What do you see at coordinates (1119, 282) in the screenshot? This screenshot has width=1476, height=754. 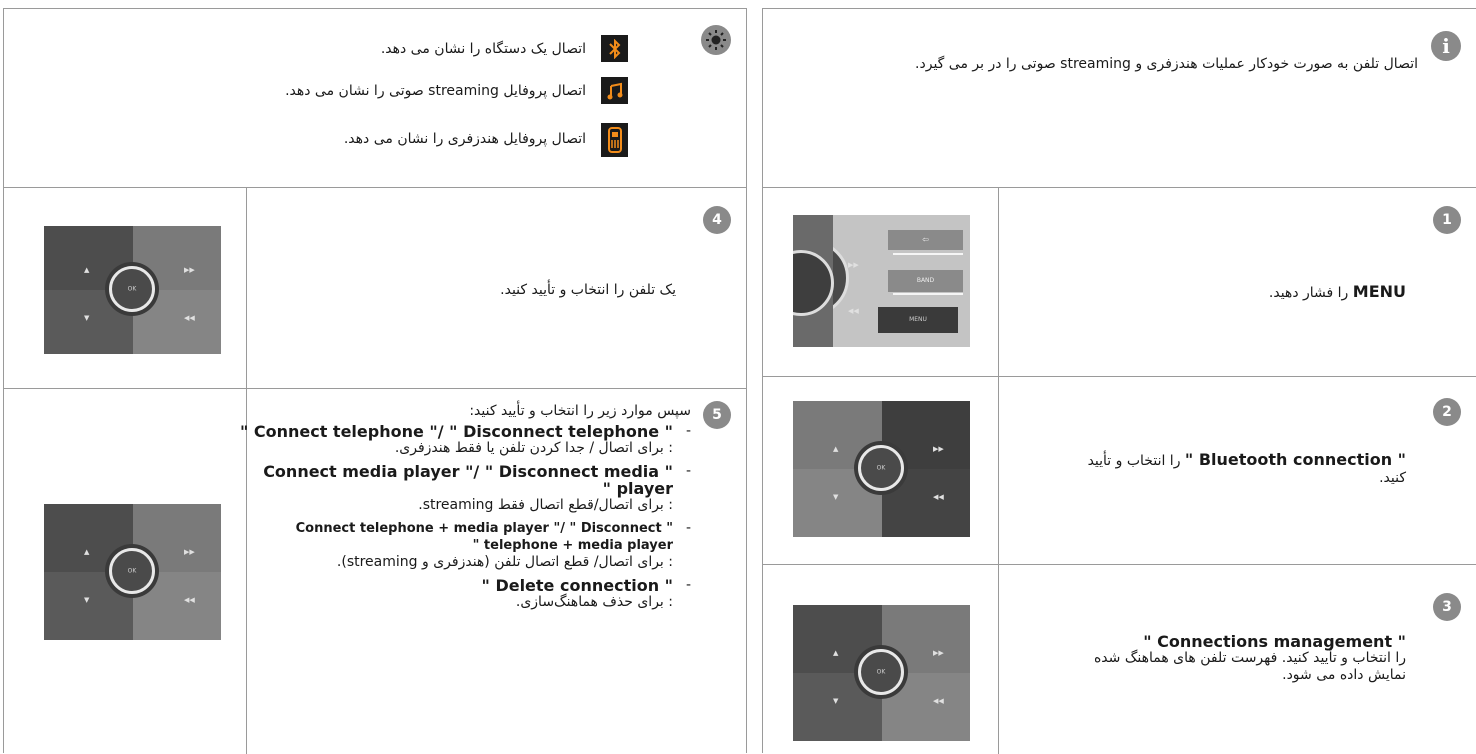 I see `step-1-section: 1 MENU را فشار دهید. ▶▶ ◀◀ ⇦ BAND MENU` at bounding box center [1119, 282].